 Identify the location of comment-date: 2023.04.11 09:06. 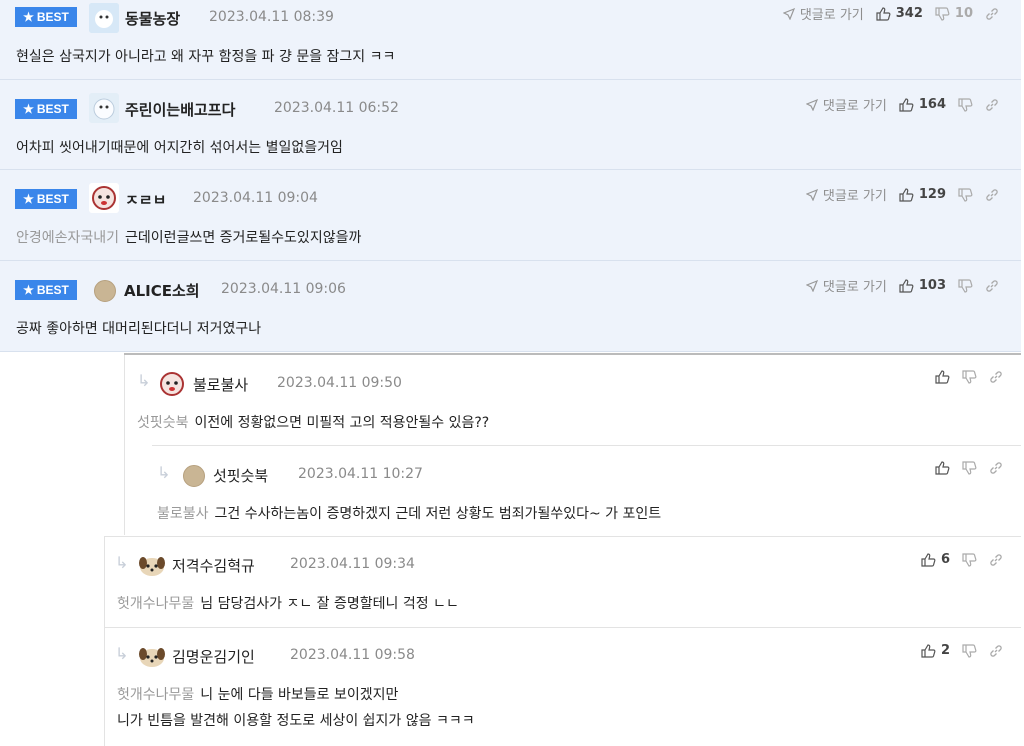
(283, 289).